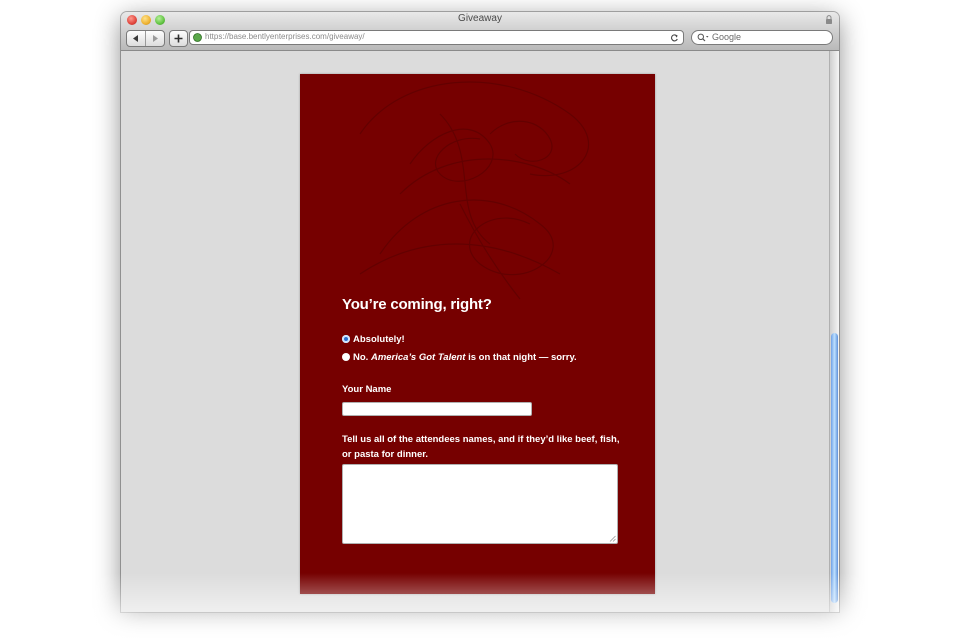  What do you see at coordinates (762, 37) in the screenshot?
I see `search-field: Google` at bounding box center [762, 37].